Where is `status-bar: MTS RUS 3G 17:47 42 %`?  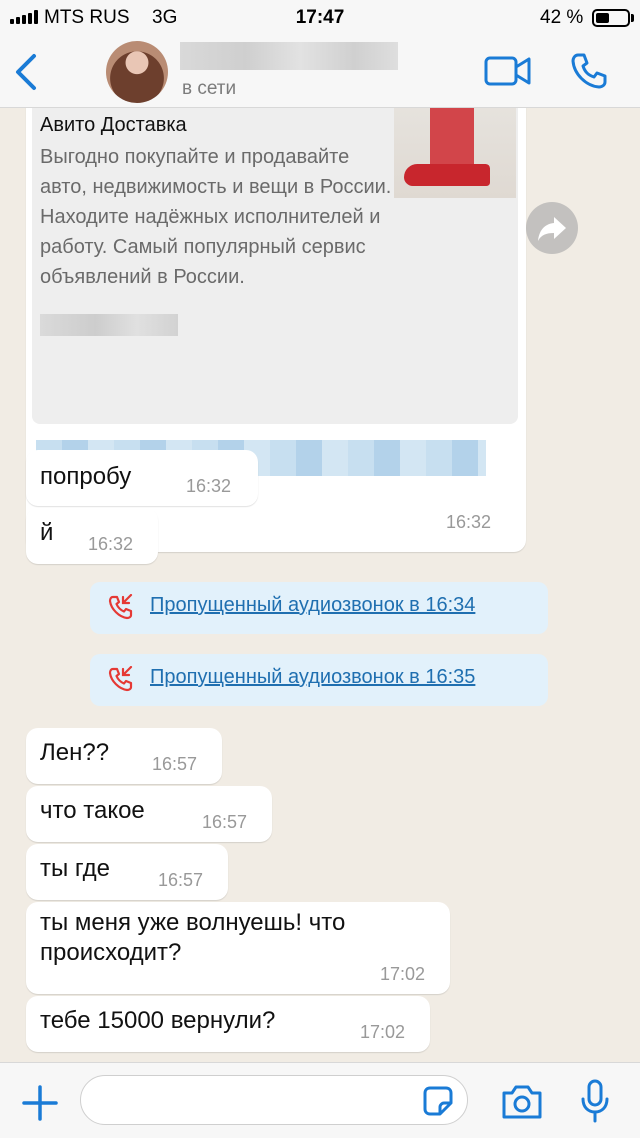 status-bar: MTS RUS 3G 17:47 42 % is located at coordinates (320, 18).